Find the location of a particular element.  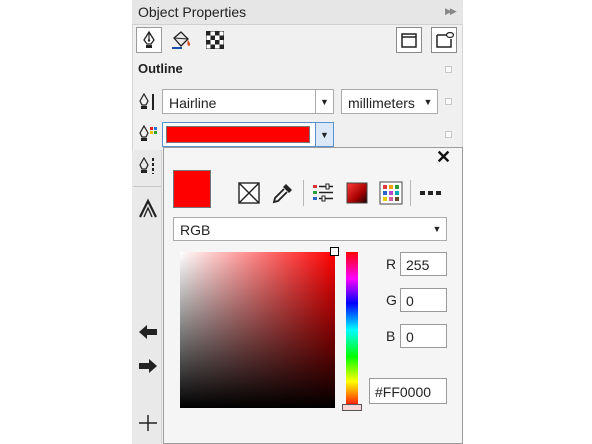

outline-units-select: millimeters ▼ is located at coordinates (389, 101).